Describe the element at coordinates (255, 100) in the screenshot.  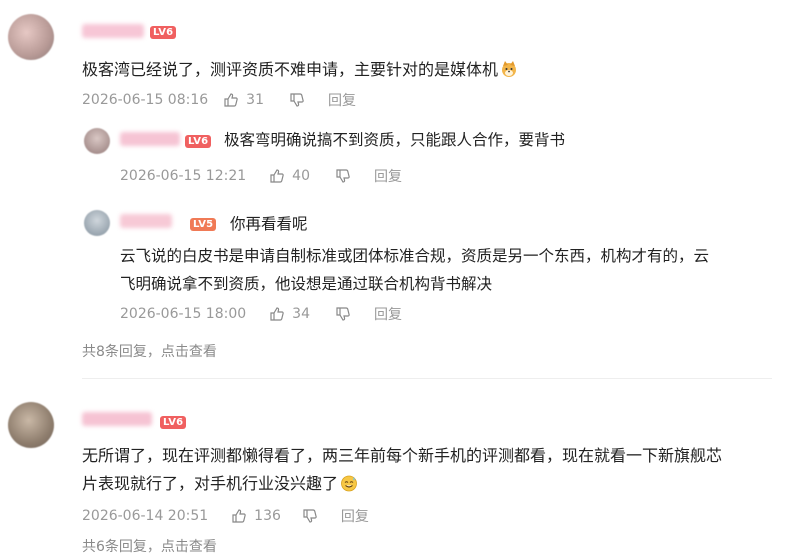
I see `like-count: 31` at that location.